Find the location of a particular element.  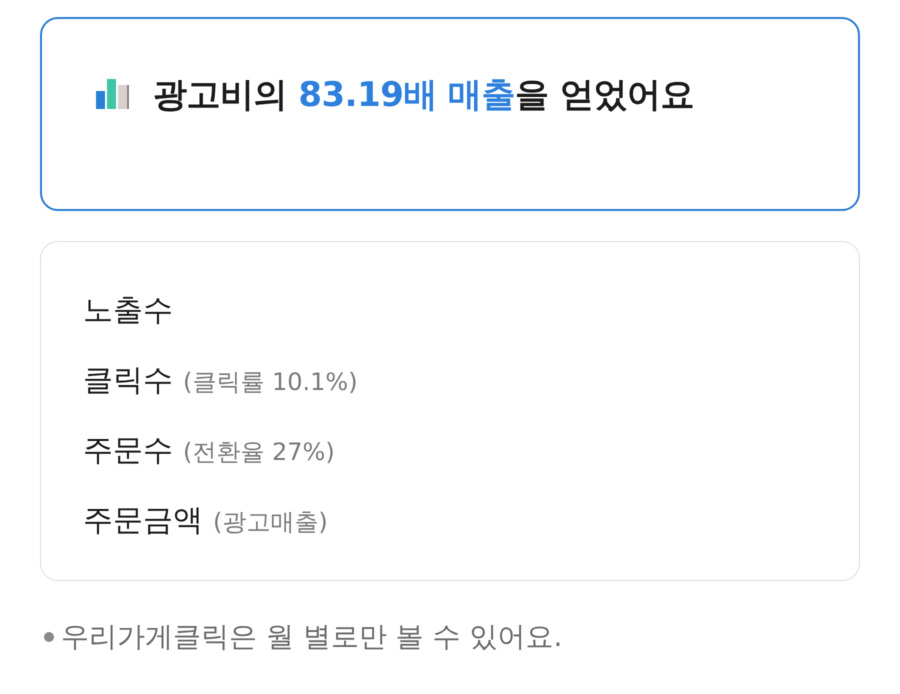

metric-label: 주문금액 is located at coordinates (143, 521).